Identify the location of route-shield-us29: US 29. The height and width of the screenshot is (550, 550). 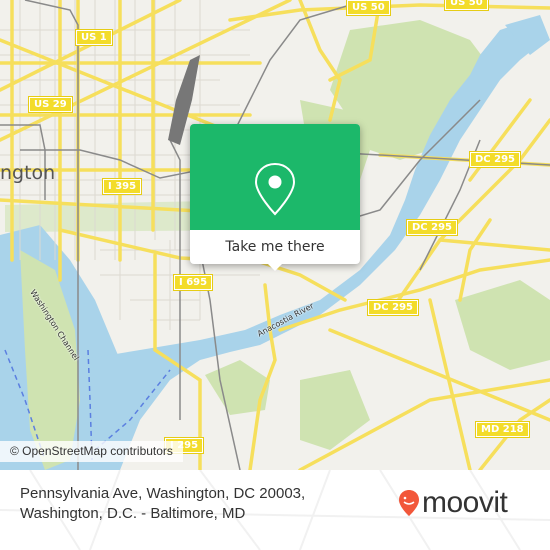
(50, 104).